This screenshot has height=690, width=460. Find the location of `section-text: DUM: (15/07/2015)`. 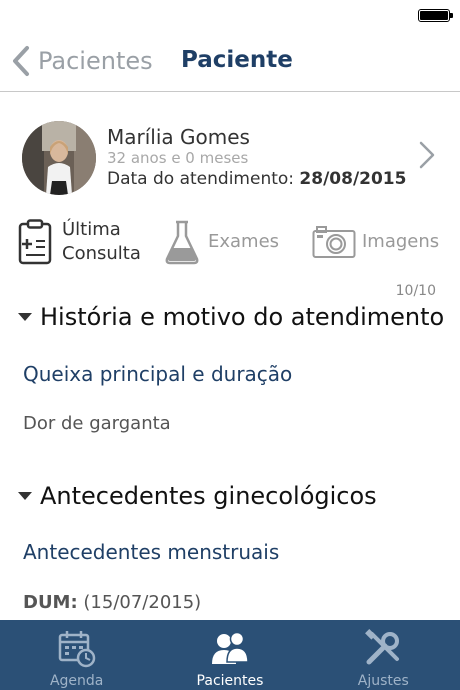

section-text: DUM: (15/07/2015) is located at coordinates (112, 602).